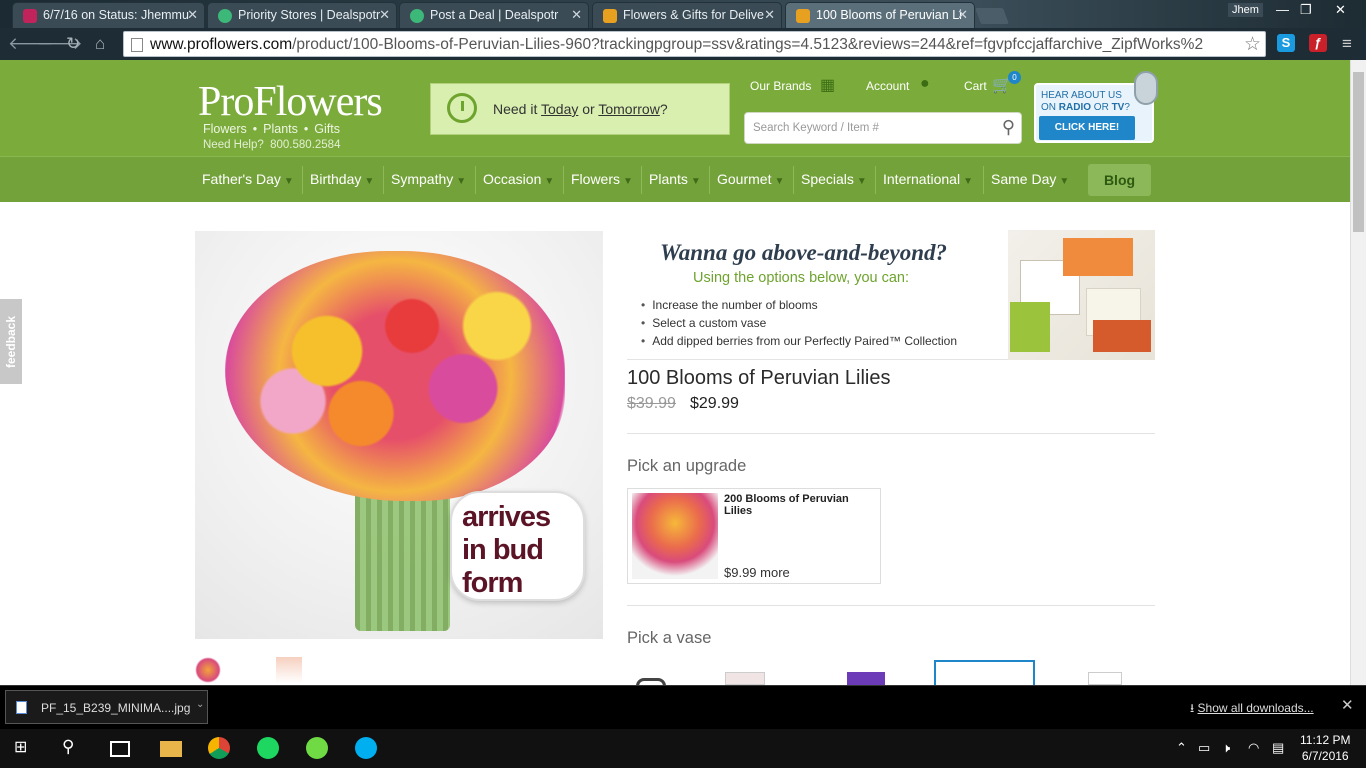 This screenshot has width=1366, height=768. Describe the element at coordinates (1340, 10) in the screenshot. I see `close-window-icon: ✕` at that location.